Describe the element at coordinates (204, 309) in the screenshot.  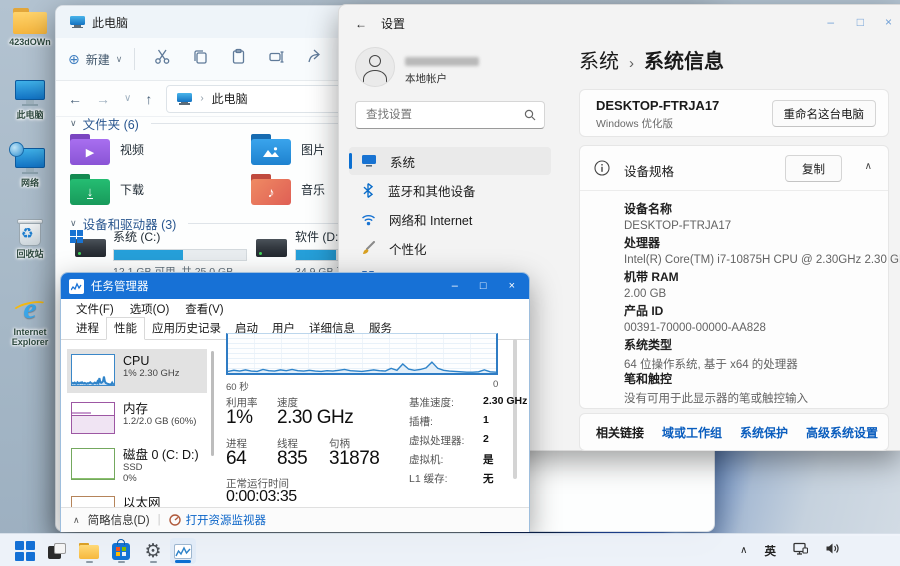
I see `menu-view: 查看(V)` at that location.